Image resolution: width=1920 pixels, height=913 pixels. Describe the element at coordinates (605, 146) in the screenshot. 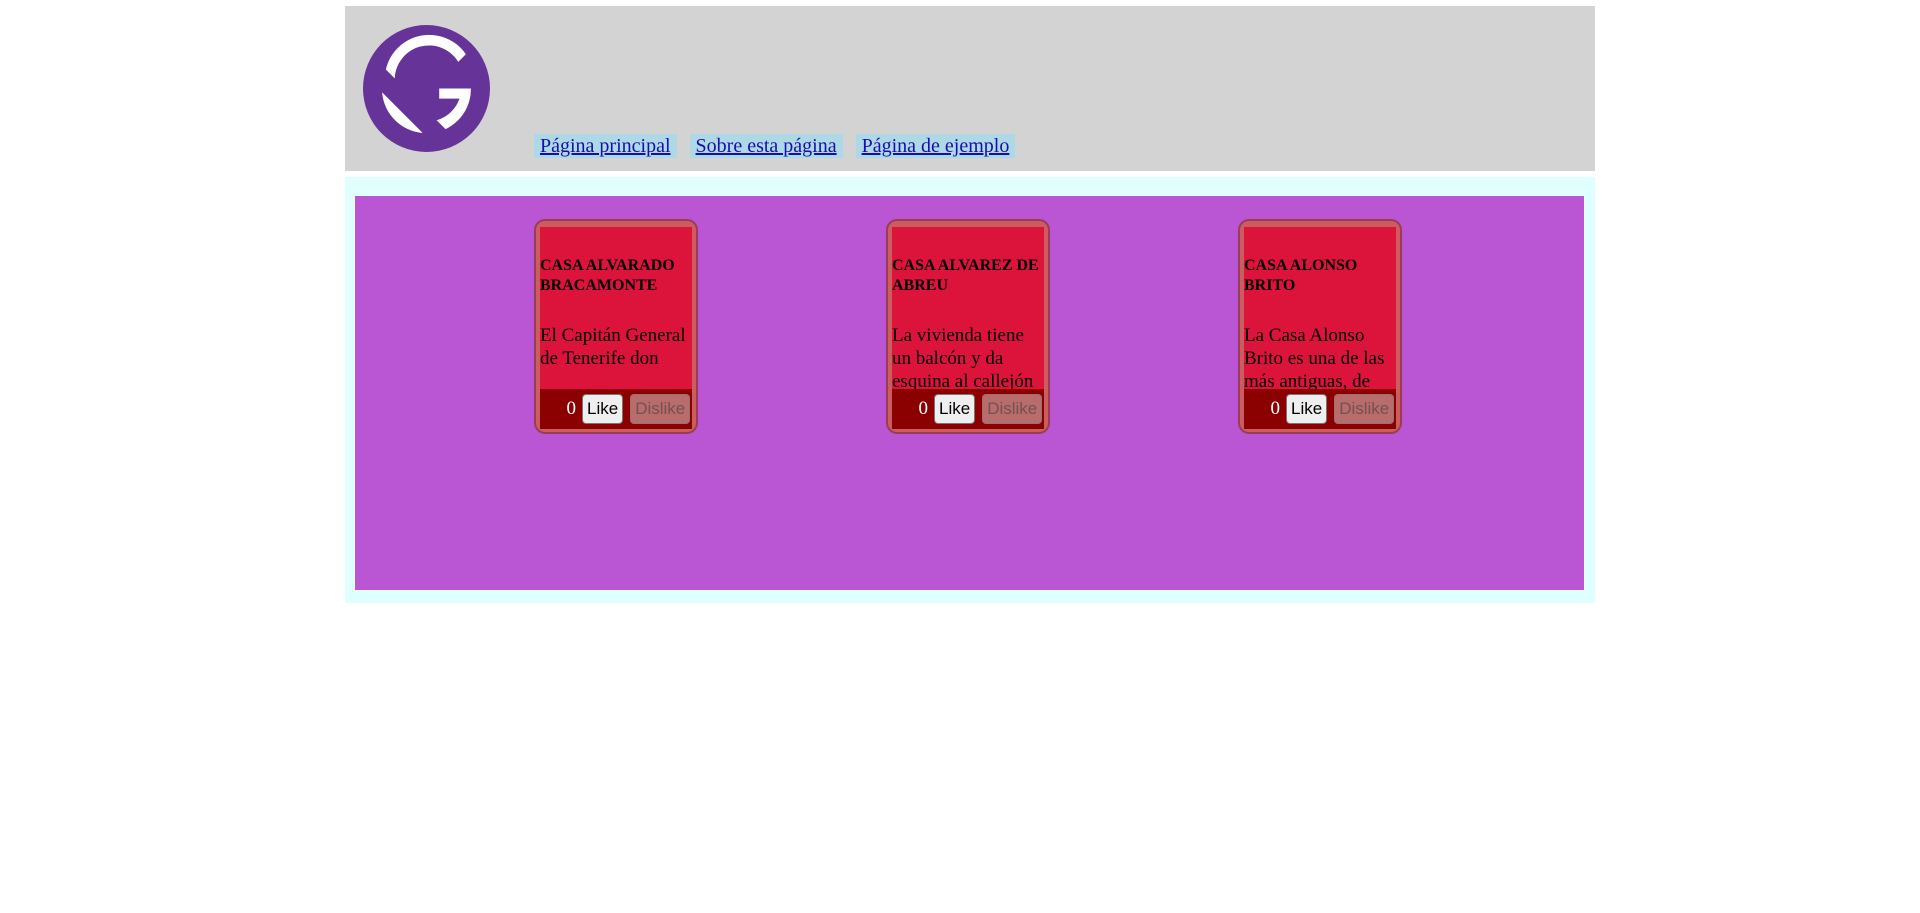

I see `nav-link-home: Página principal` at that location.